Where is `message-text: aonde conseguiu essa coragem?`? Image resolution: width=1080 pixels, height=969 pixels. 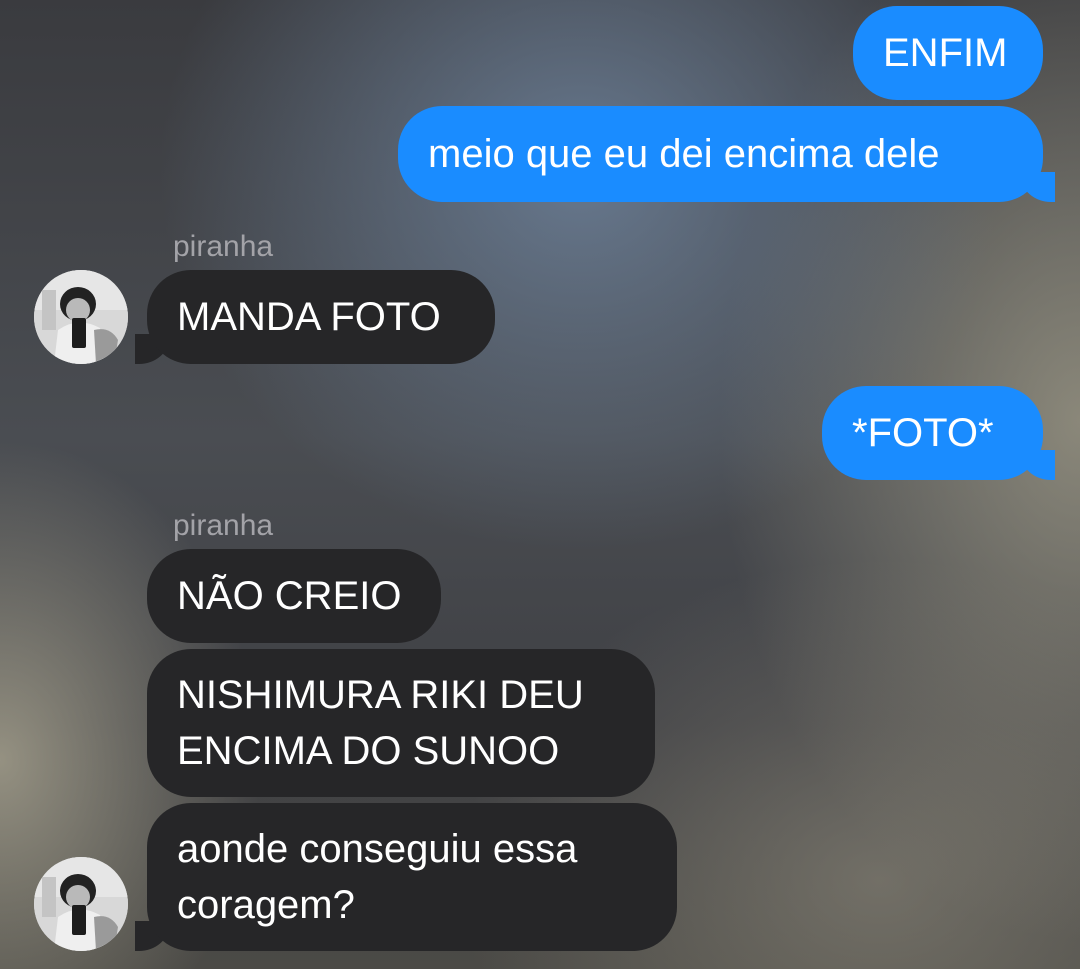 message-text: aonde conseguiu essa coragem? is located at coordinates (377, 877).